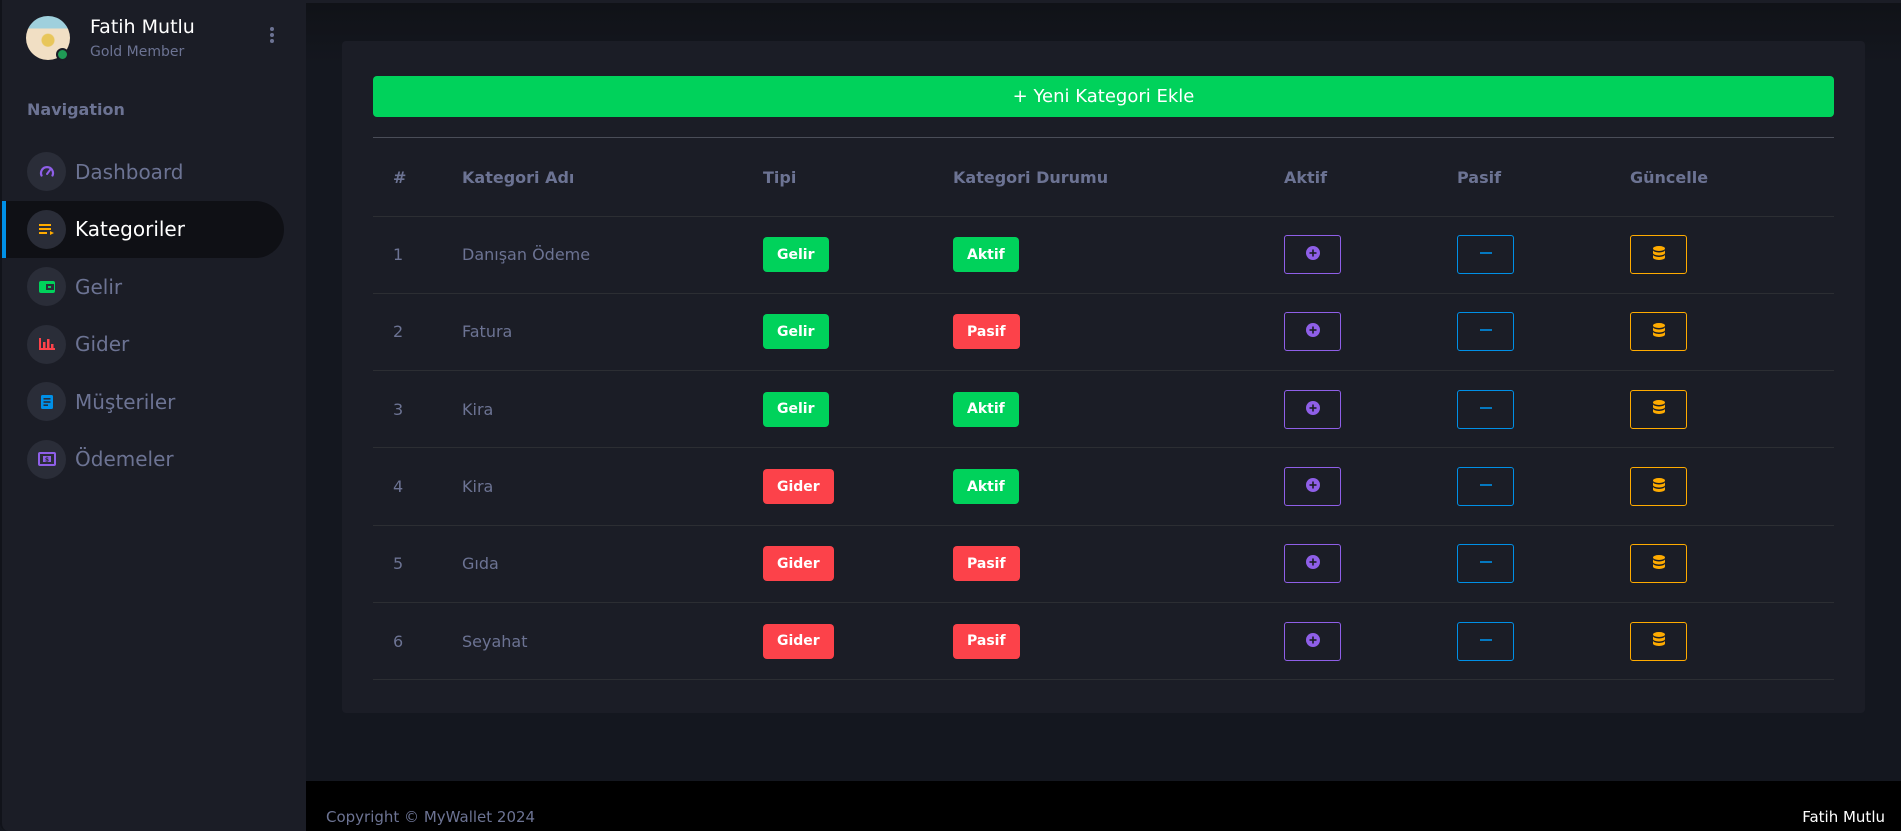 Image resolution: width=1901 pixels, height=831 pixels. What do you see at coordinates (1103, 255) in the screenshot?
I see `table-row: 1 Danışan Ödeme Gelir Aktif` at bounding box center [1103, 255].